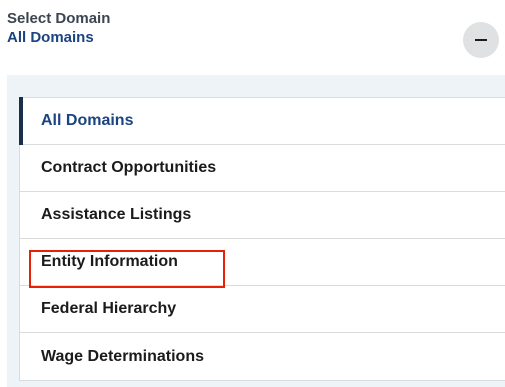 The height and width of the screenshot is (387, 505). What do you see at coordinates (262, 121) in the screenshot?
I see `domain-item-all-domains: All Domains` at bounding box center [262, 121].